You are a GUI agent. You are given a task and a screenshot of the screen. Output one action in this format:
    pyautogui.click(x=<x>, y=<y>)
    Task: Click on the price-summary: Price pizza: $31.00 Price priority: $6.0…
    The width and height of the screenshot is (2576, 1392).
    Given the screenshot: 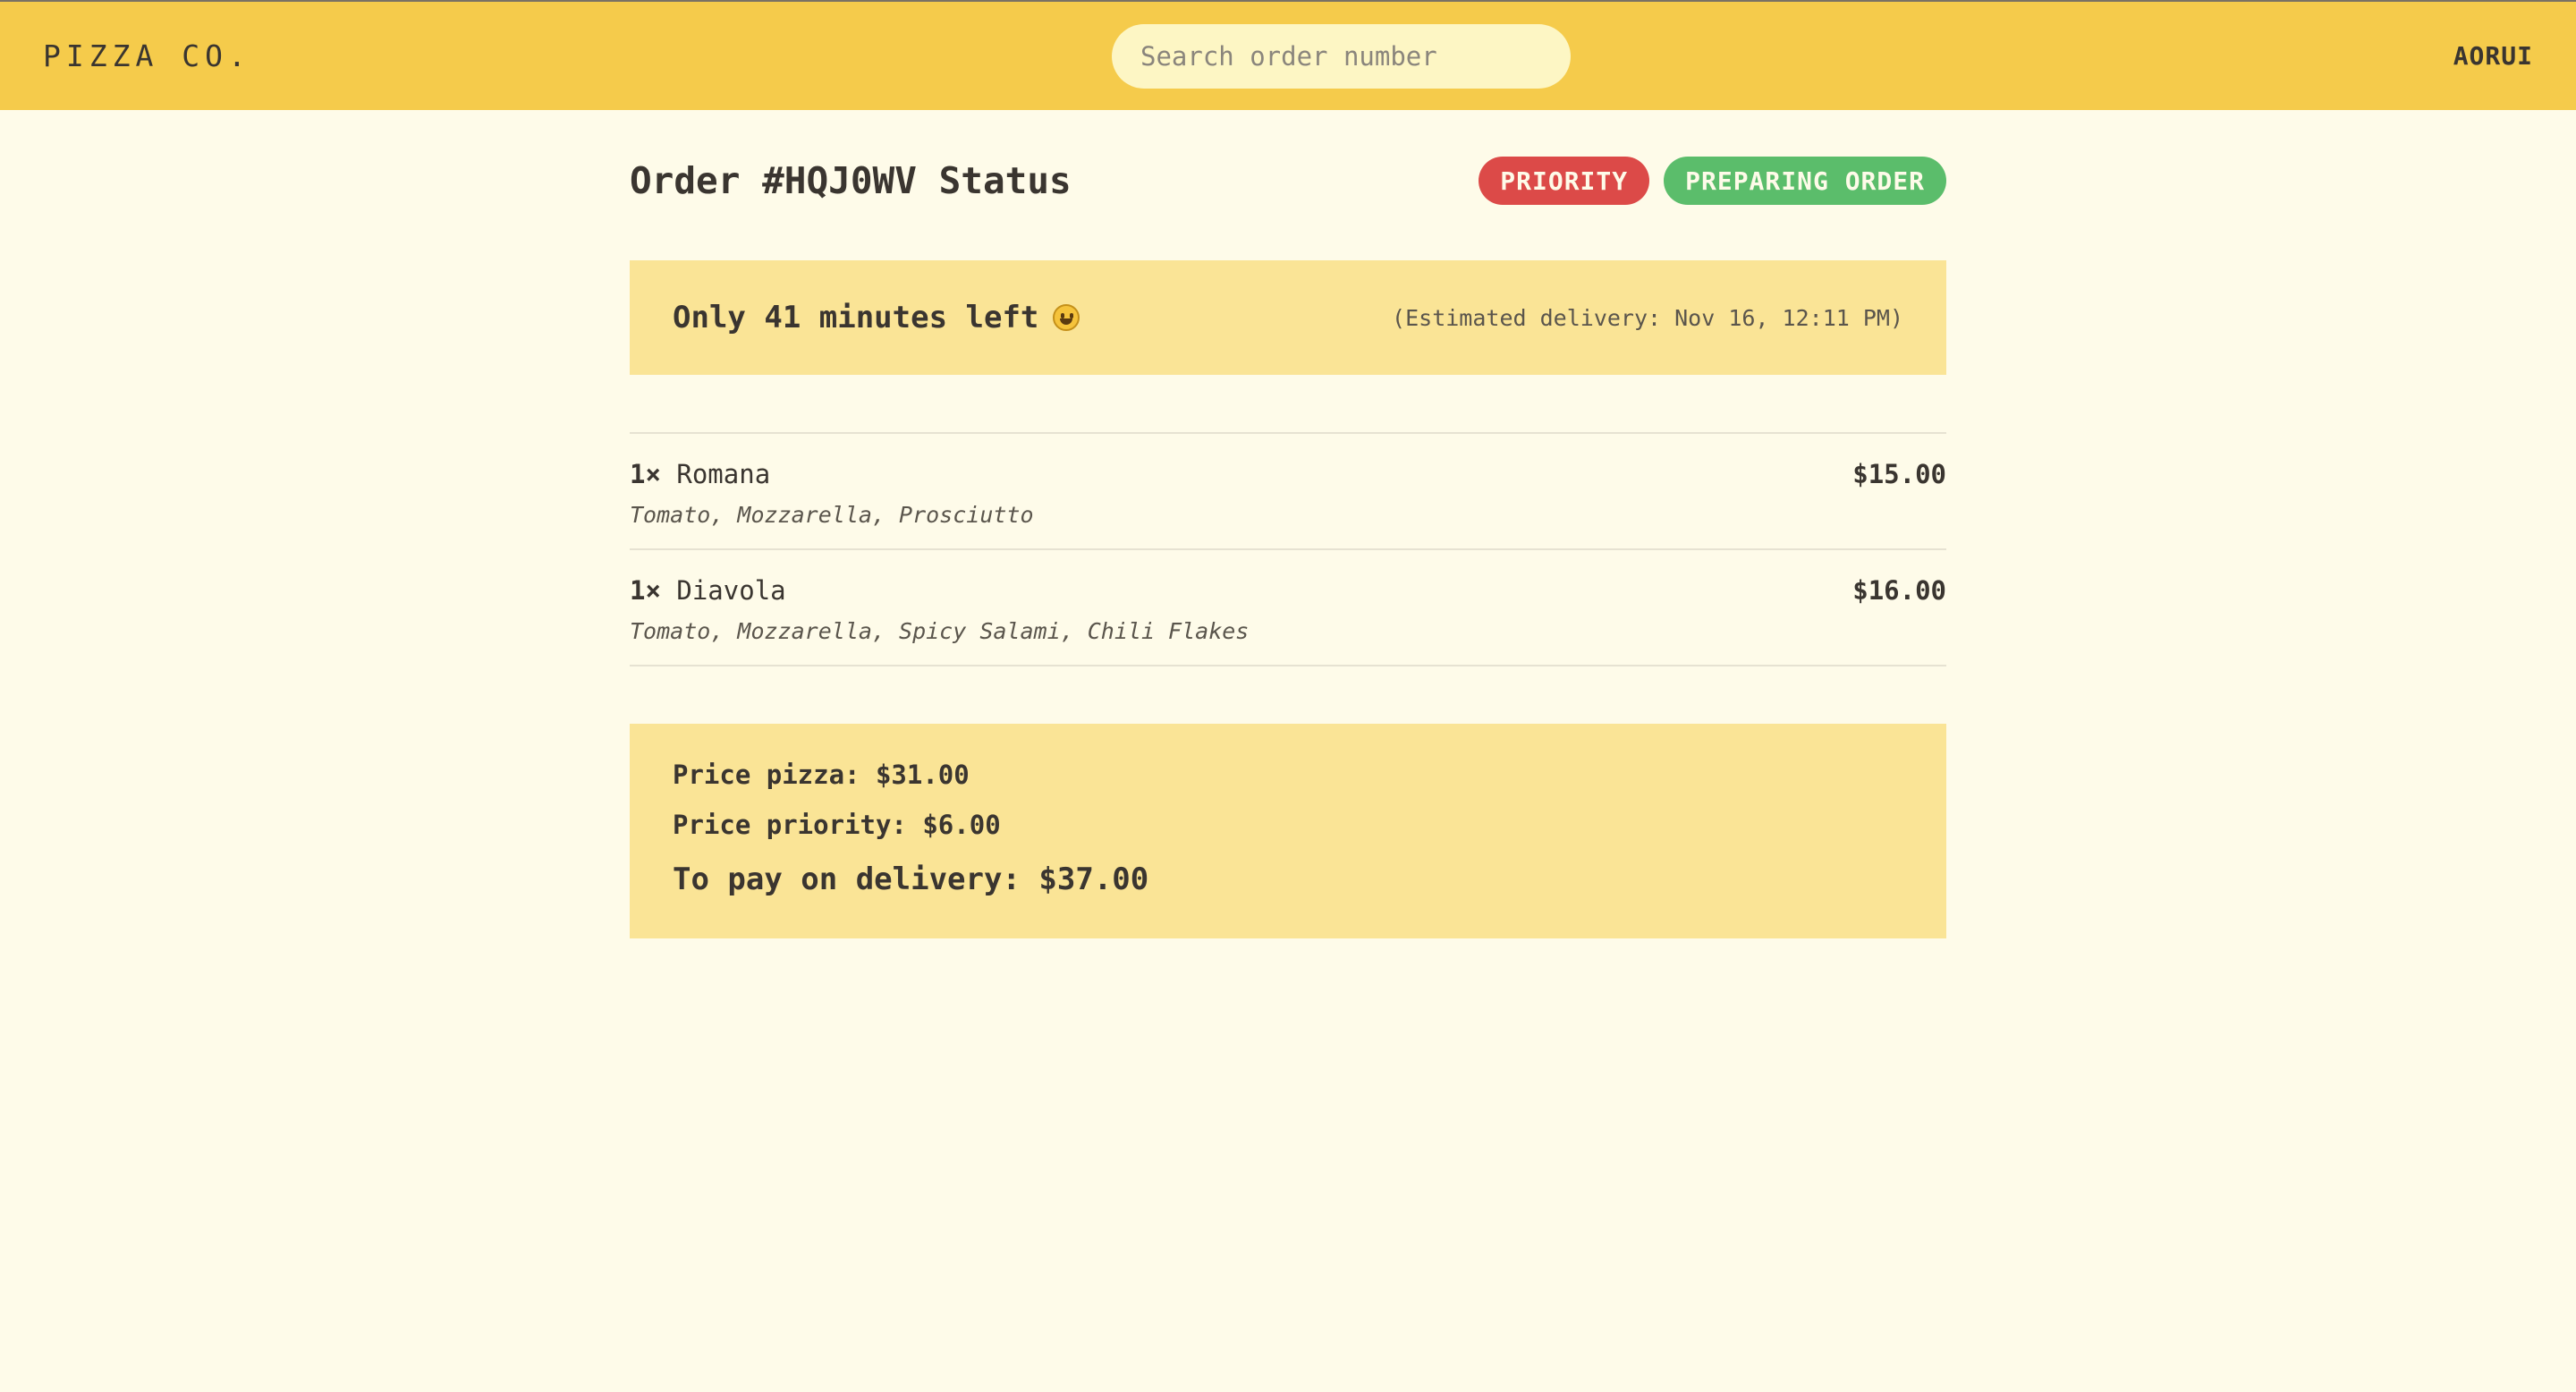 What is the action you would take?
    pyautogui.click(x=1288, y=831)
    